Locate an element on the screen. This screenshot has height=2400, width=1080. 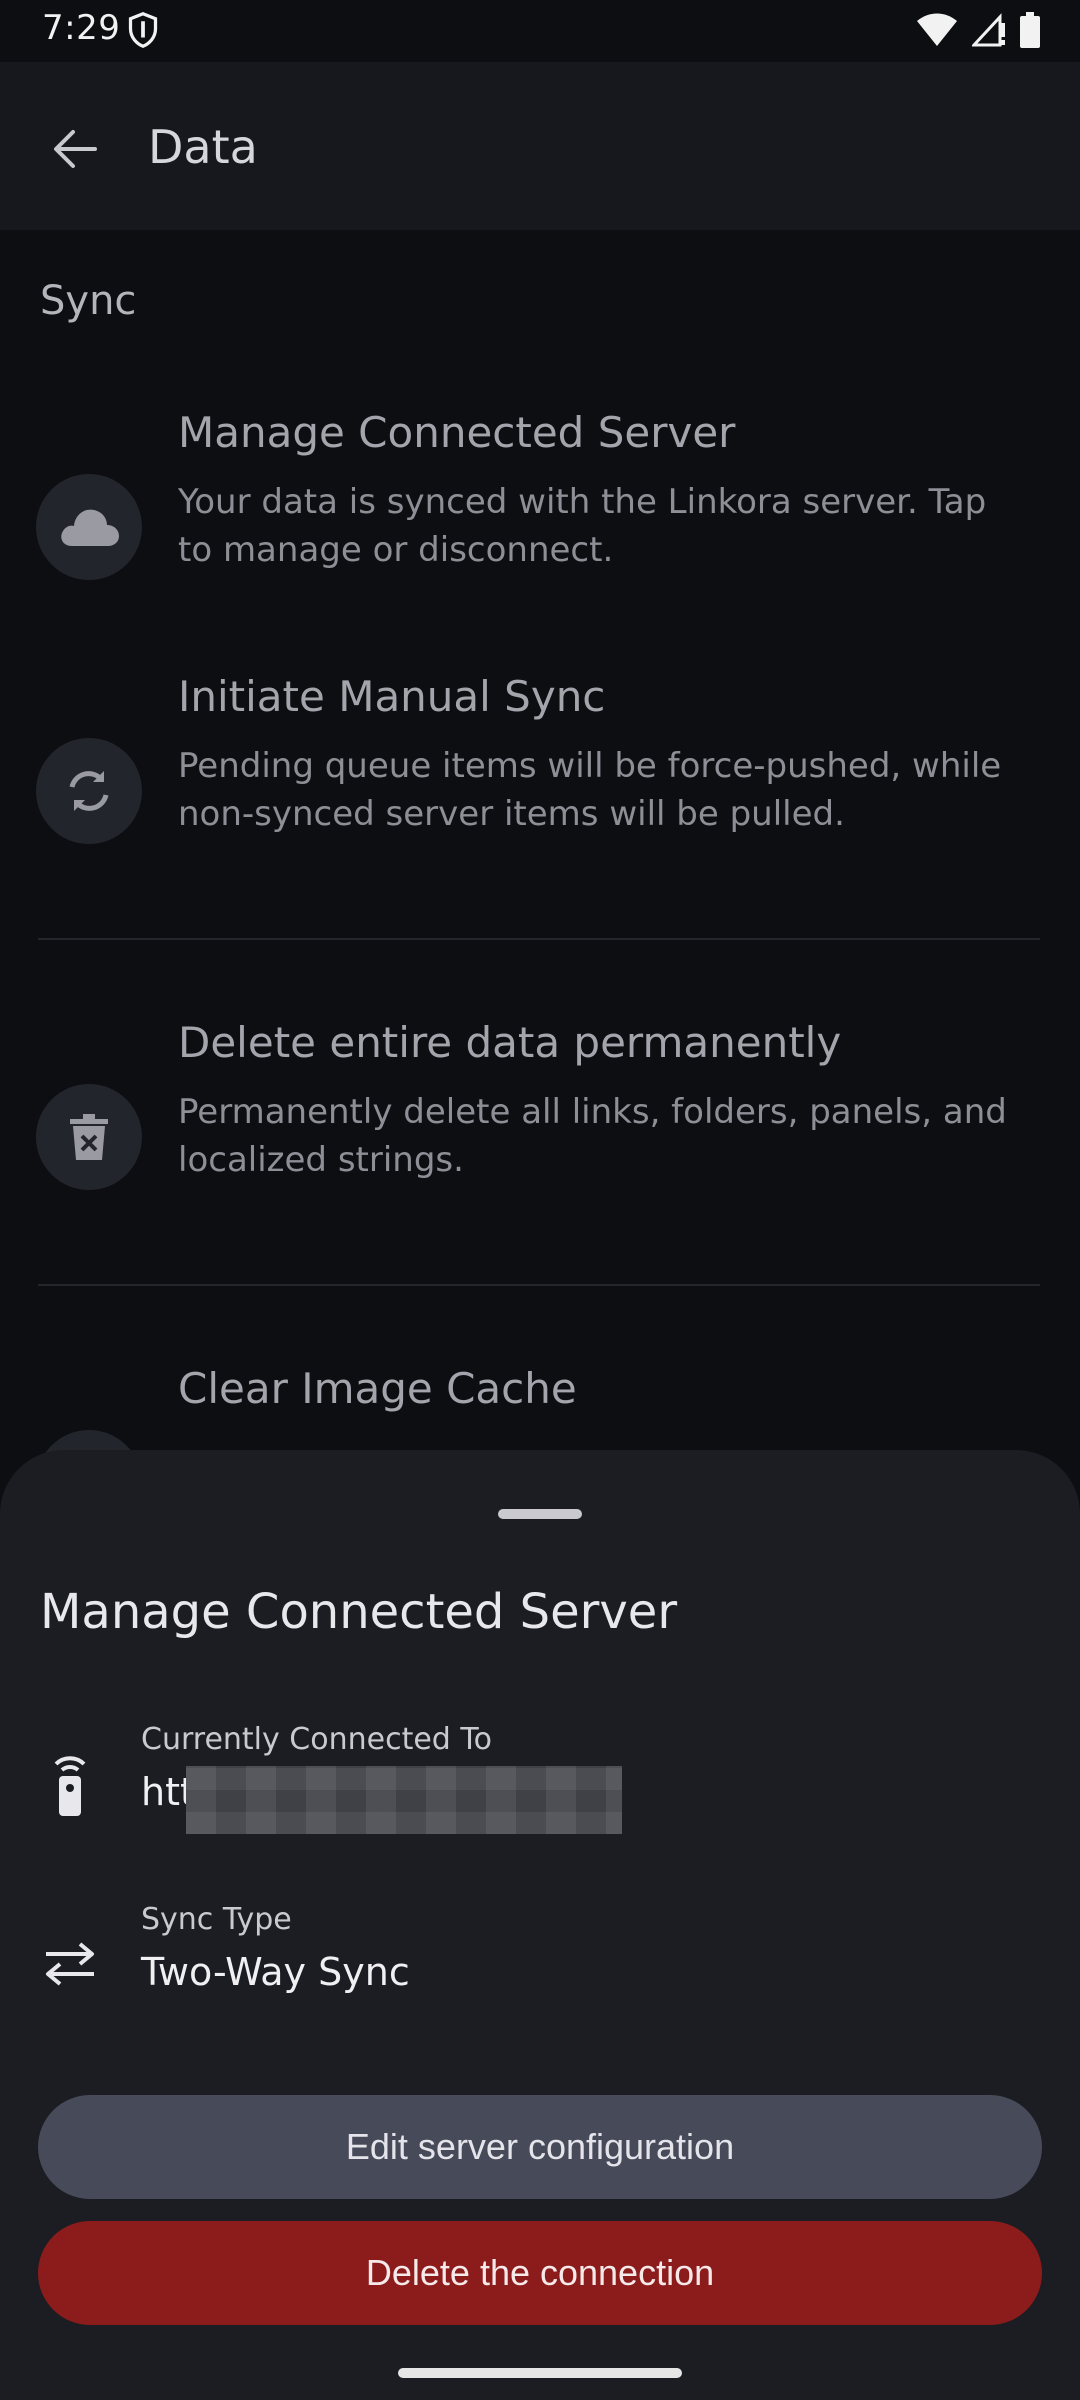
drag-handle is located at coordinates (540, 1514).